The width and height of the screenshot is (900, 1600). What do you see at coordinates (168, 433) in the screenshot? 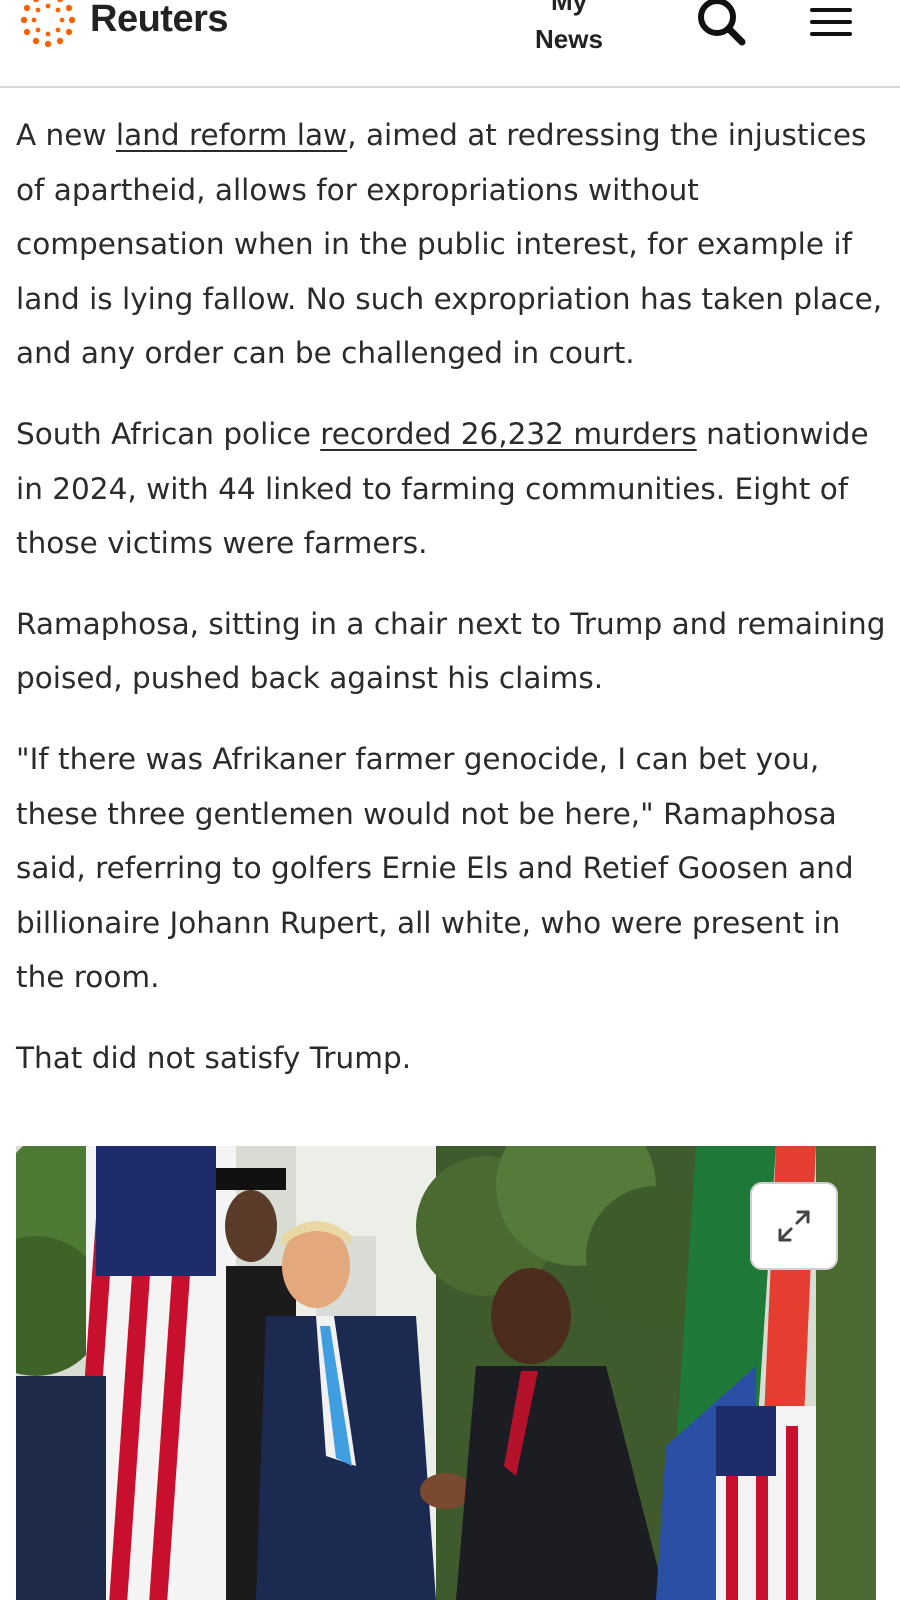
I see `paragraph-text: South African police` at bounding box center [168, 433].